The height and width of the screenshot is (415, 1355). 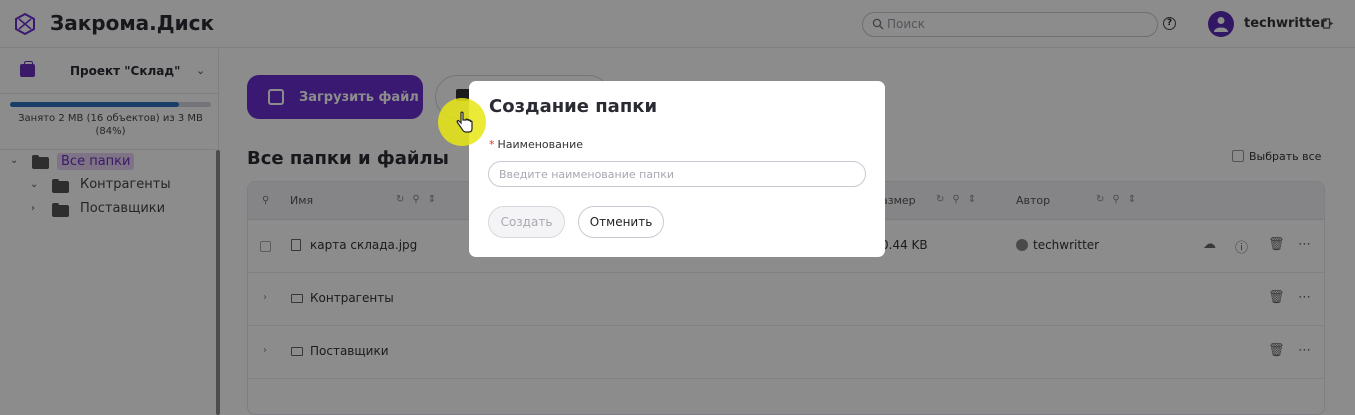 What do you see at coordinates (540, 144) in the screenshot?
I see `folder-name-label-text: Наименование` at bounding box center [540, 144].